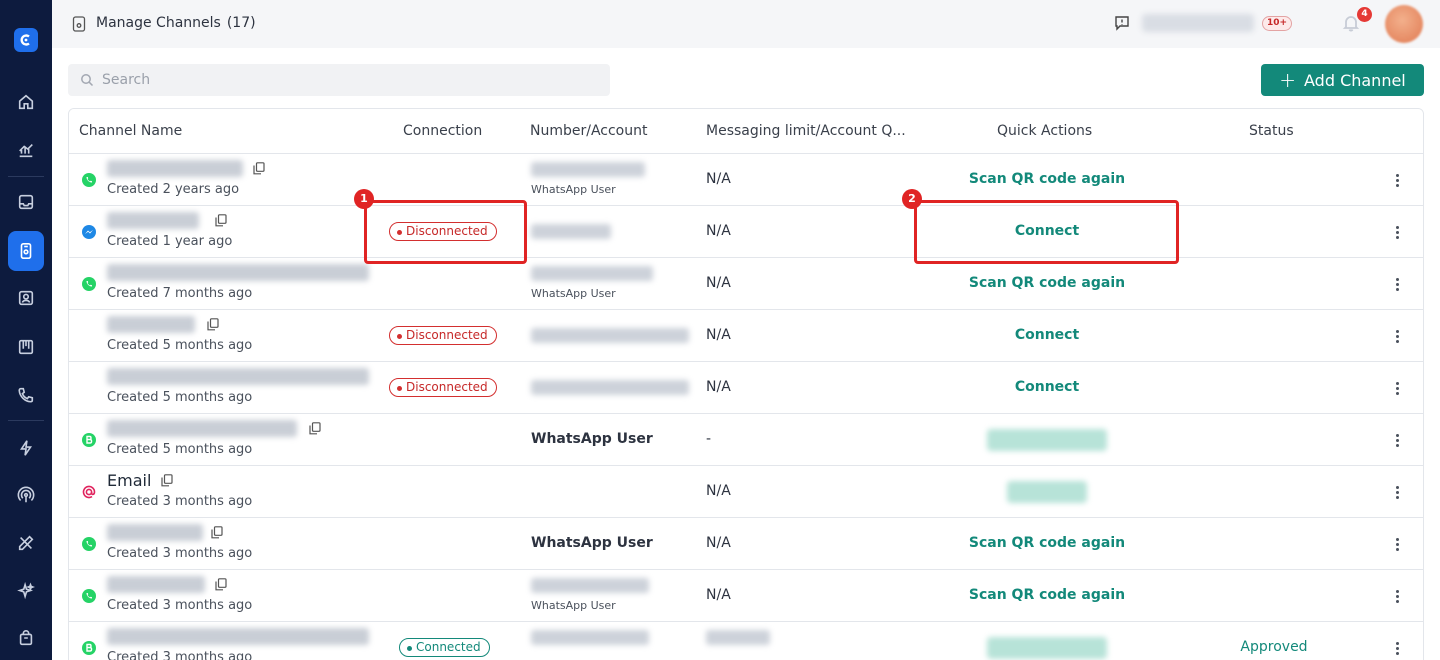  I want to click on app-logo, so click(26, 40).